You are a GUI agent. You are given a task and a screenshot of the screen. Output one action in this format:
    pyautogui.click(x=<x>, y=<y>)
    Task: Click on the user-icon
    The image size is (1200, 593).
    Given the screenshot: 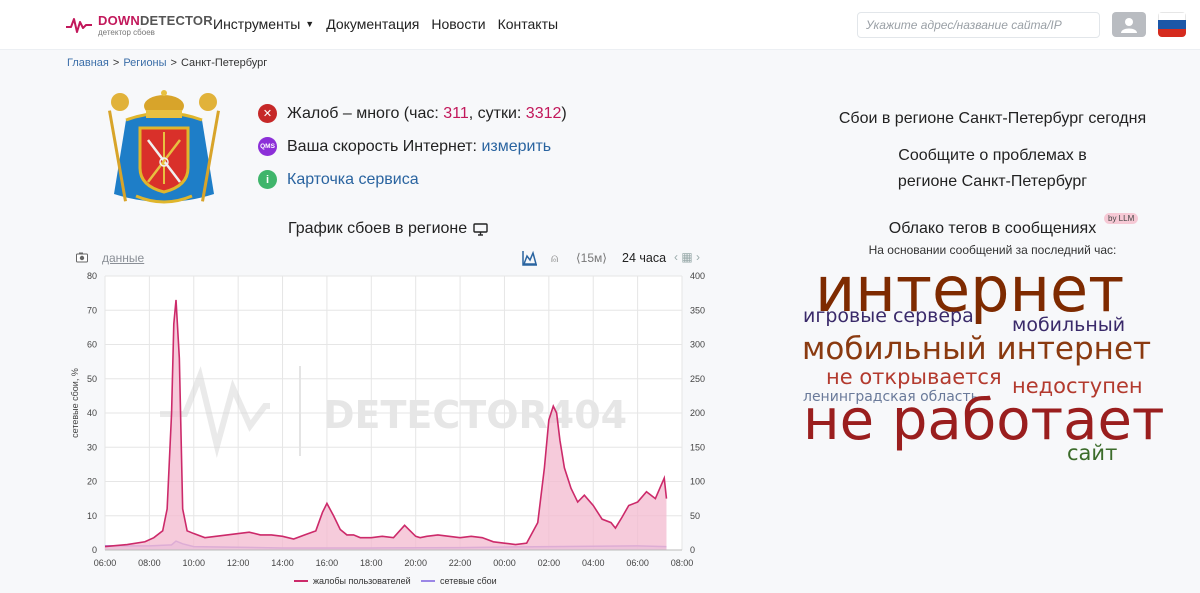 What is the action you would take?
    pyautogui.click(x=1129, y=25)
    